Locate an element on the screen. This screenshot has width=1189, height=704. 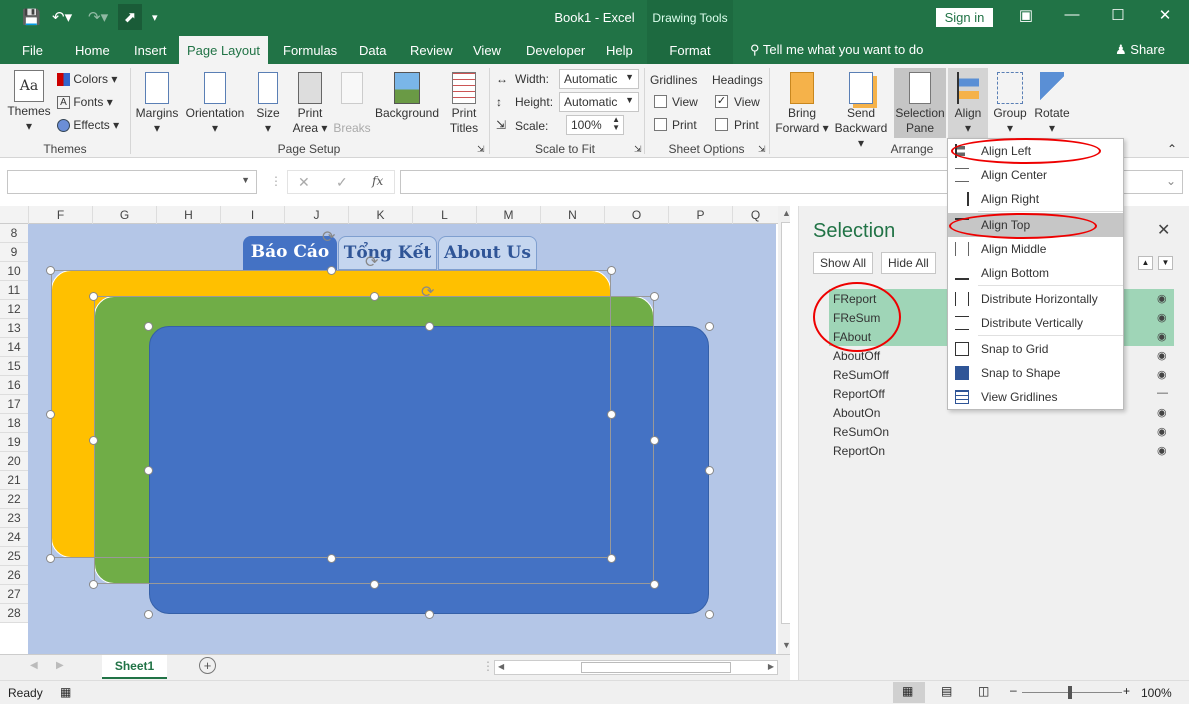
new-sheet-icon: + is located at coordinates (207, 665).